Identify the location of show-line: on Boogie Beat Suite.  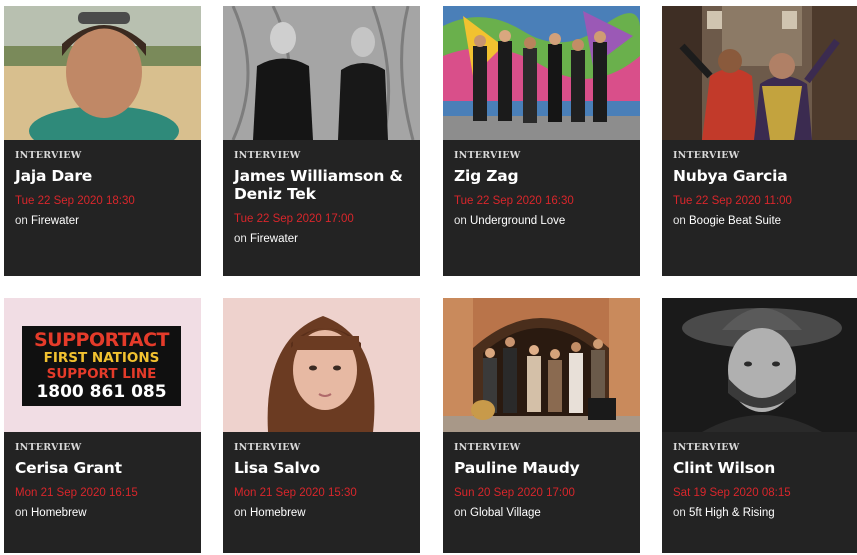
(761, 221).